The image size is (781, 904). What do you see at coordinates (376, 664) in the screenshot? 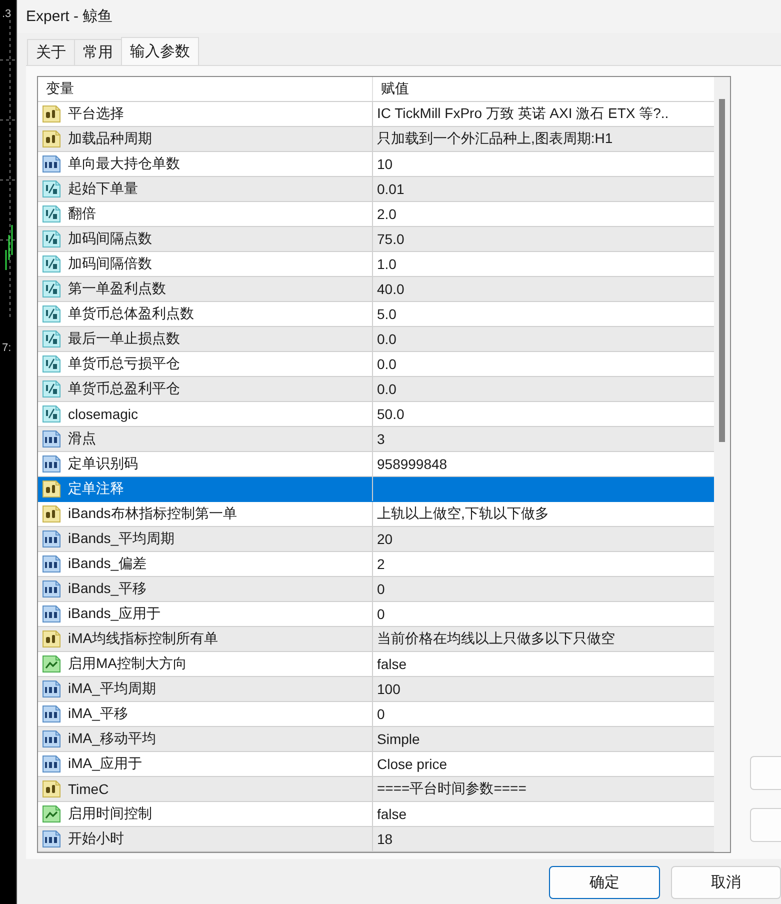
I see `parameter-row: 启用MA控制大方向 false` at bounding box center [376, 664].